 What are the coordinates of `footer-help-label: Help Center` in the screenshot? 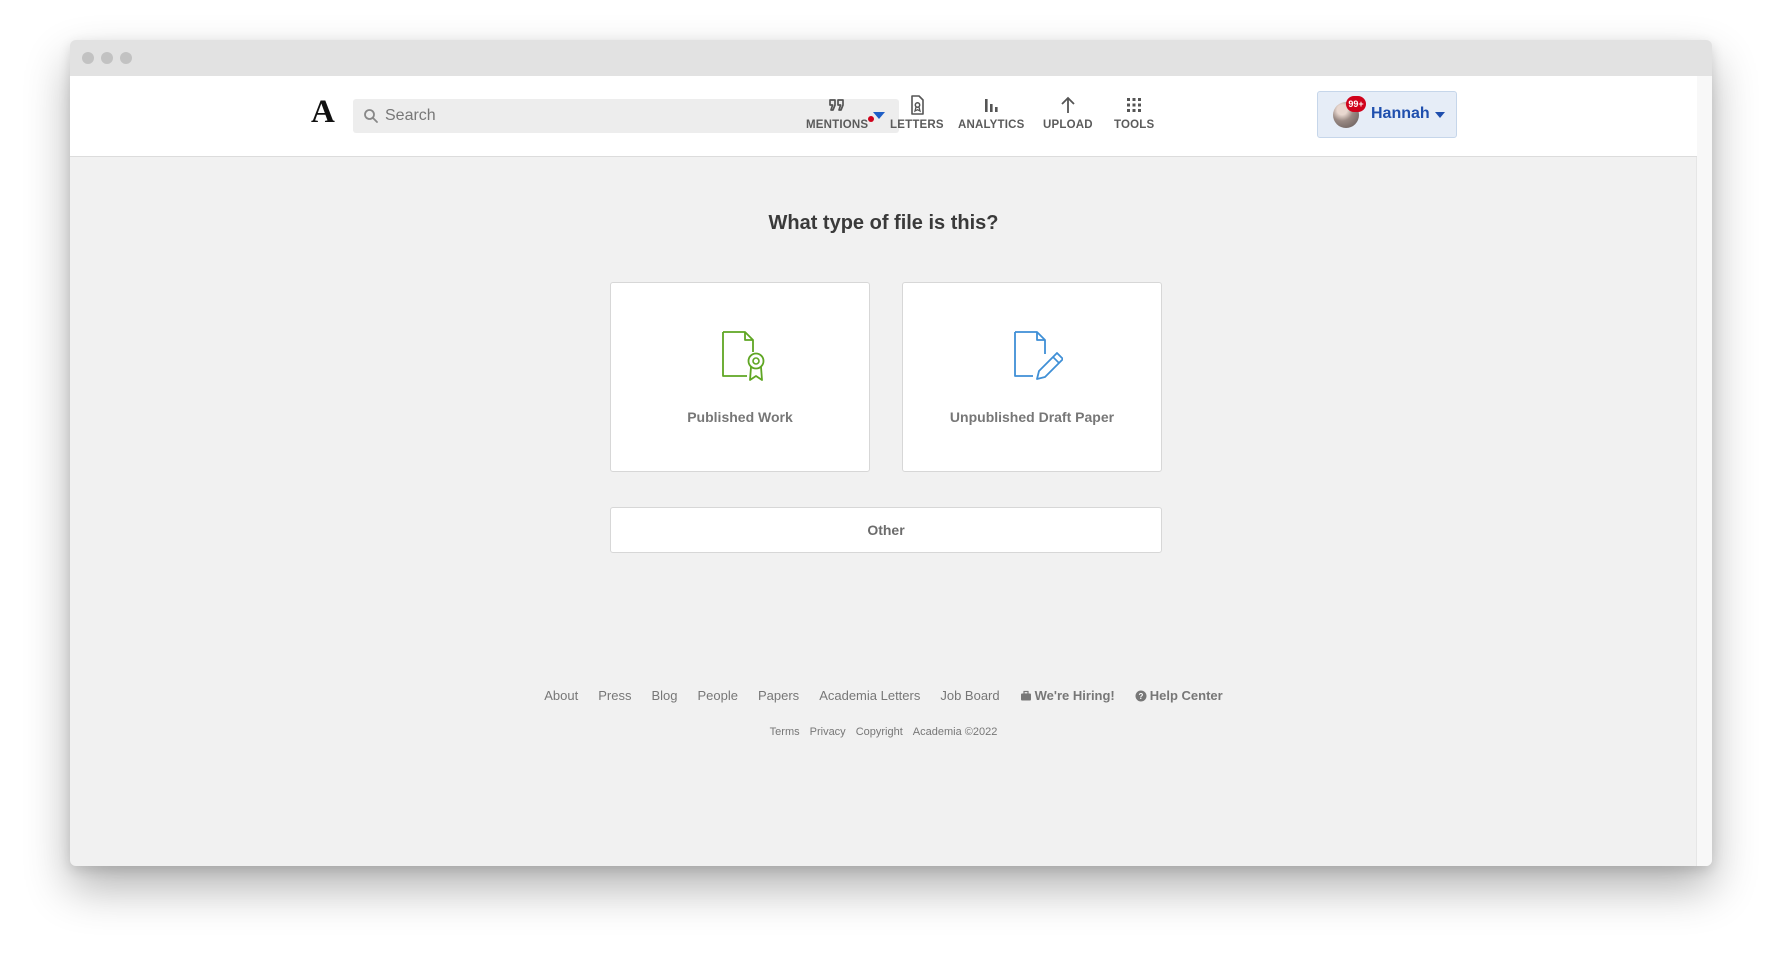 It's located at (1186, 695).